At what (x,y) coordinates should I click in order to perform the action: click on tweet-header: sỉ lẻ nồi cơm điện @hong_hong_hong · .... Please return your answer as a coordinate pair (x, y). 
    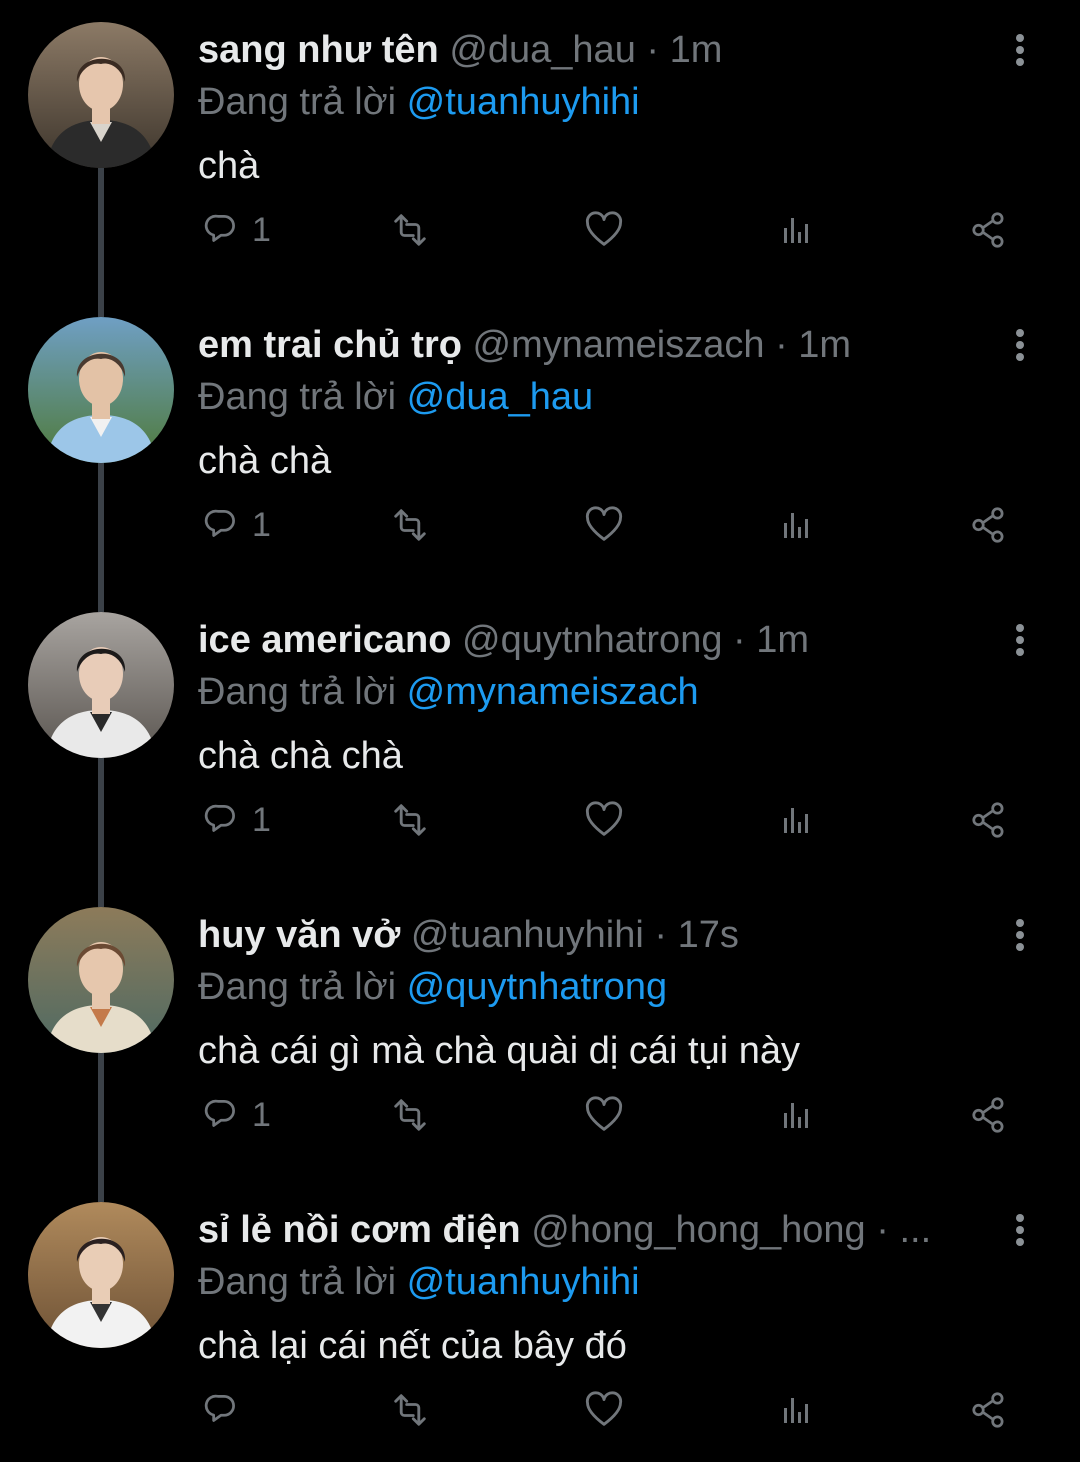
    Looking at the image, I should click on (593, 1230).